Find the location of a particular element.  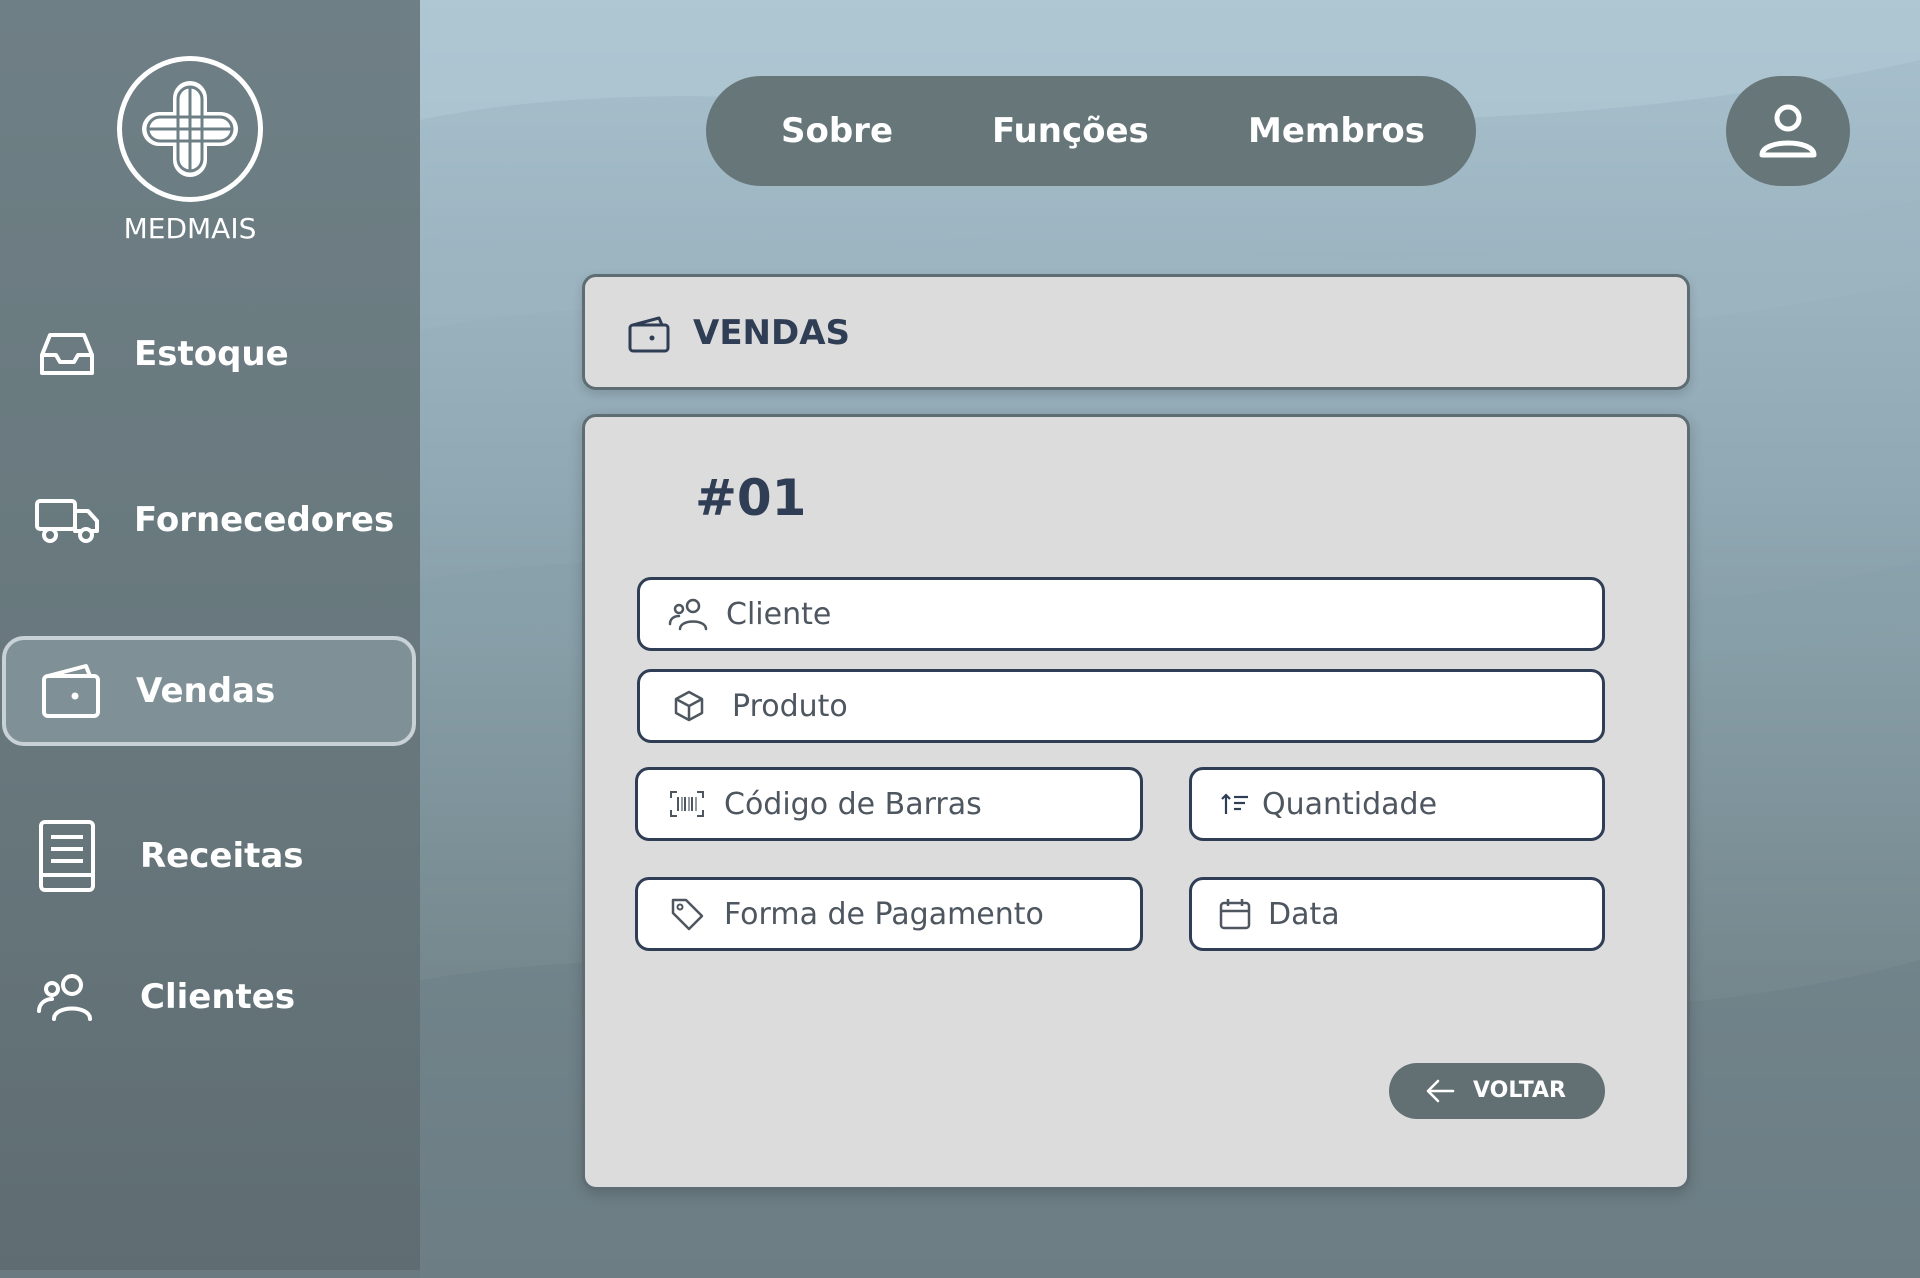

order-number: #01 is located at coordinates (751, 498).